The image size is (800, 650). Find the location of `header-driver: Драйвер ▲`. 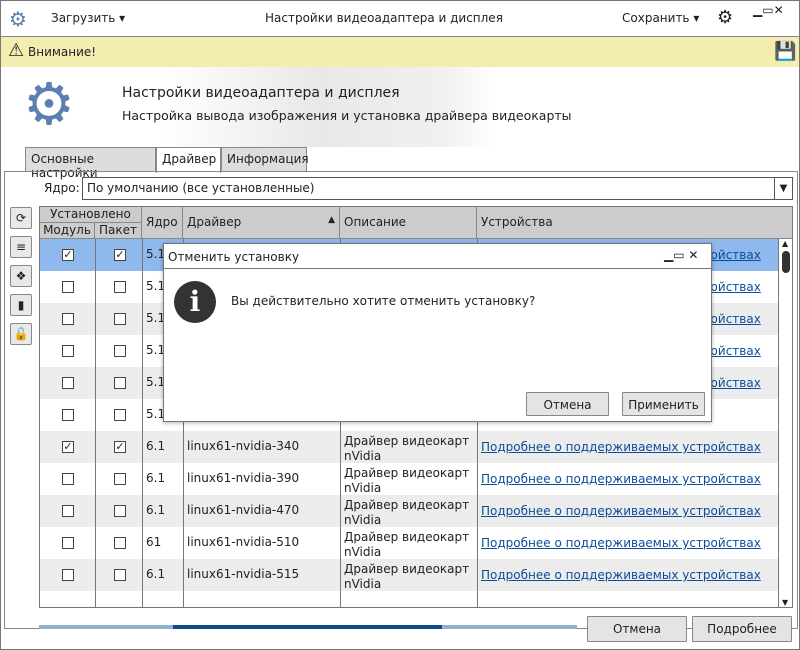

header-driver: Драйвер ▲ is located at coordinates (261, 223).